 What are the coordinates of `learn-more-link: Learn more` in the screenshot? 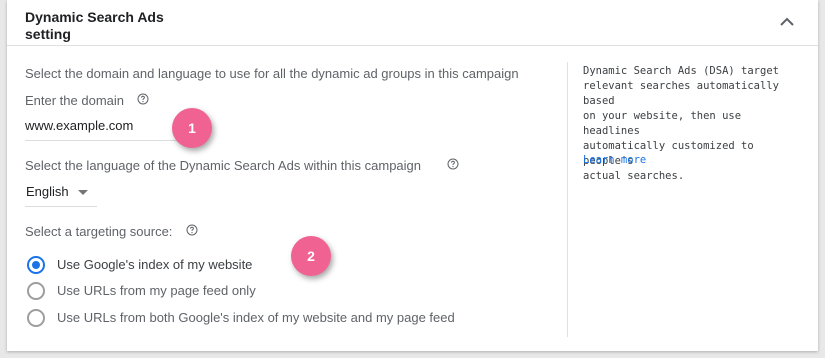 It's located at (614, 160).